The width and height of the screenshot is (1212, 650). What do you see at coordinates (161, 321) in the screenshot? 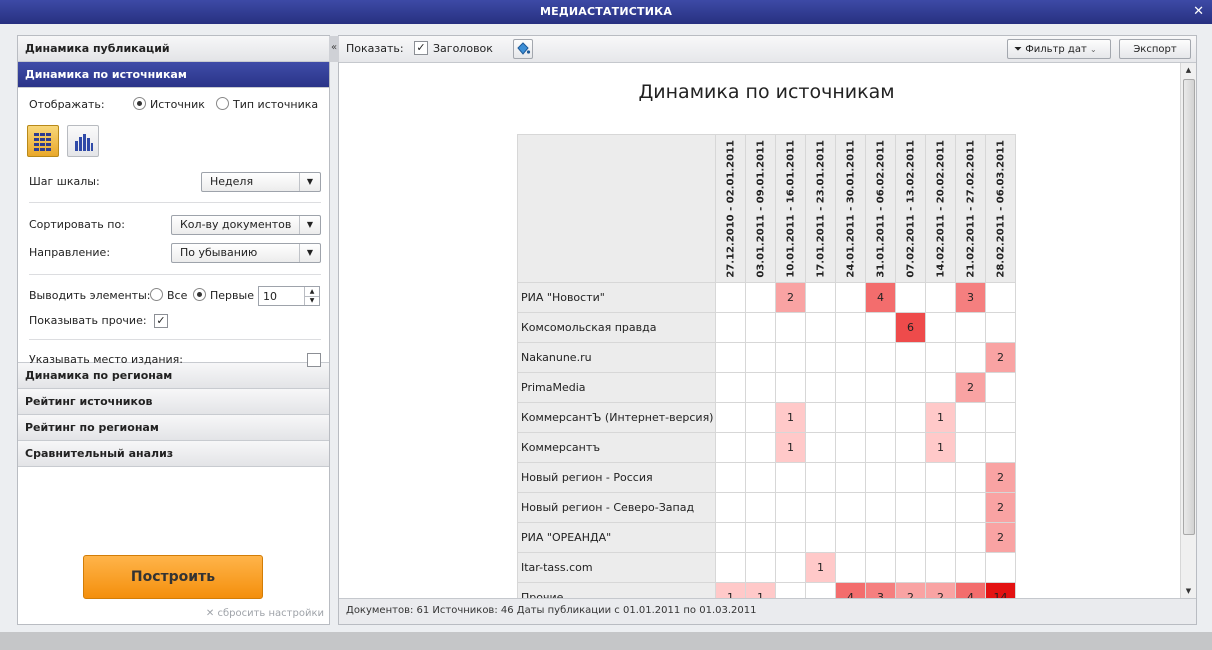
I see `show-other-checkbox: ✓` at bounding box center [161, 321].